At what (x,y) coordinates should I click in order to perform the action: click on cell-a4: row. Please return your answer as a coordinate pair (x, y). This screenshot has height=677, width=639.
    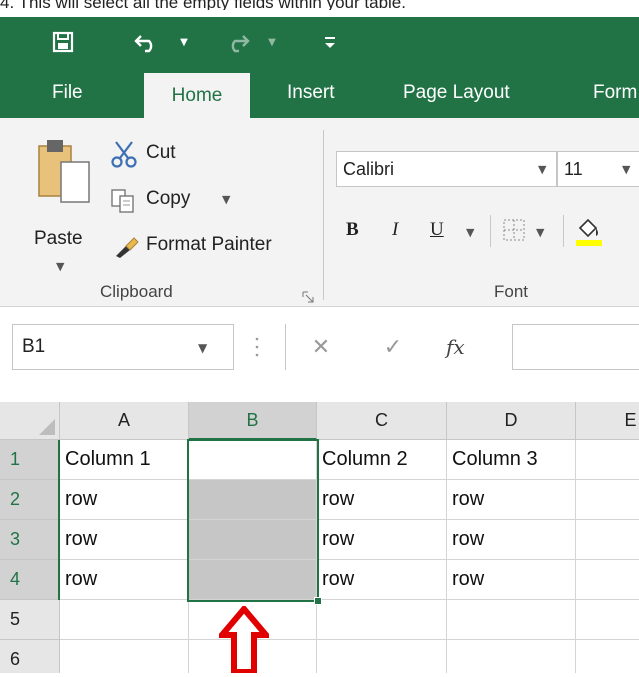
    Looking at the image, I should click on (124, 580).